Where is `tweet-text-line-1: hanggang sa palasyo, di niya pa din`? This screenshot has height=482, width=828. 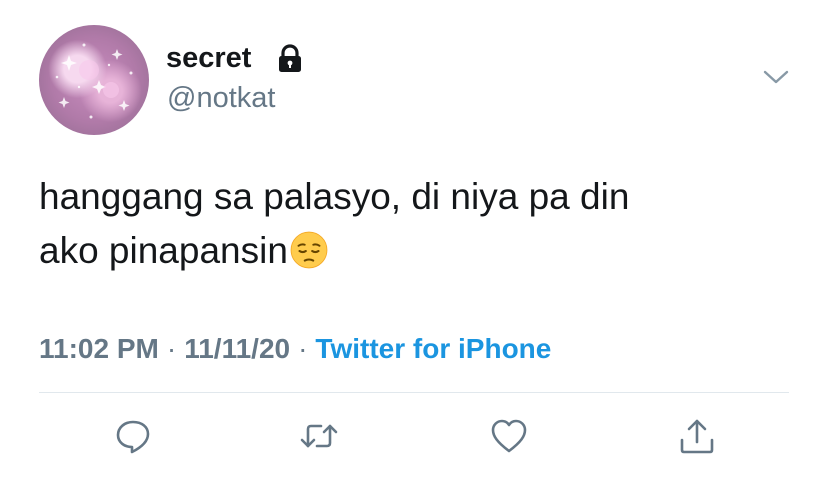
tweet-text-line-1: hanggang sa palasyo, di niya pa din is located at coordinates (334, 196).